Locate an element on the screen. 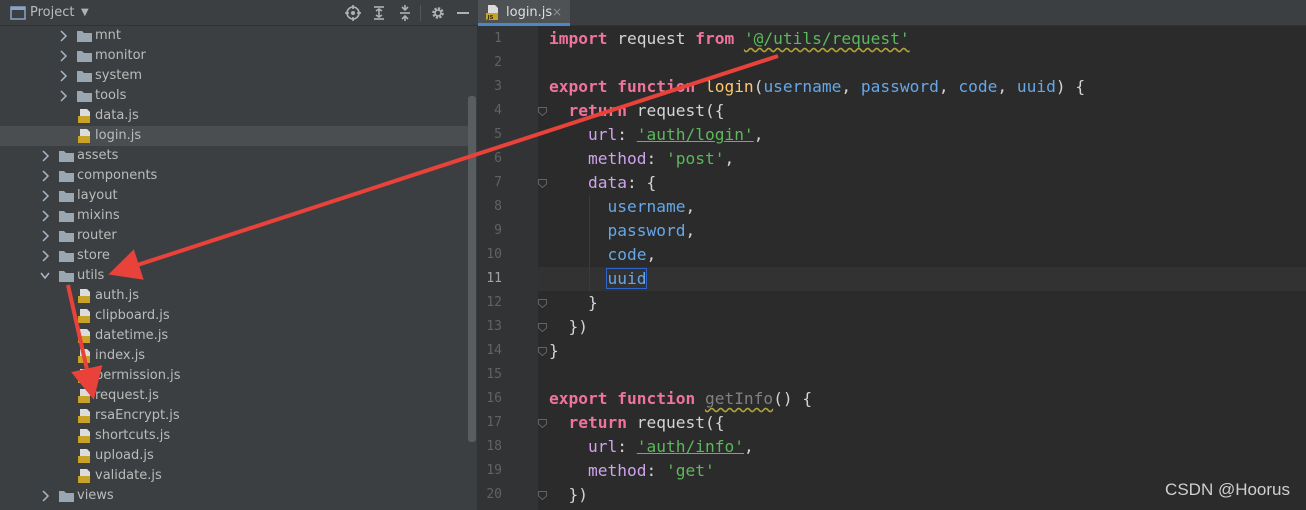  tree-file: datetime.js is located at coordinates (234, 336).